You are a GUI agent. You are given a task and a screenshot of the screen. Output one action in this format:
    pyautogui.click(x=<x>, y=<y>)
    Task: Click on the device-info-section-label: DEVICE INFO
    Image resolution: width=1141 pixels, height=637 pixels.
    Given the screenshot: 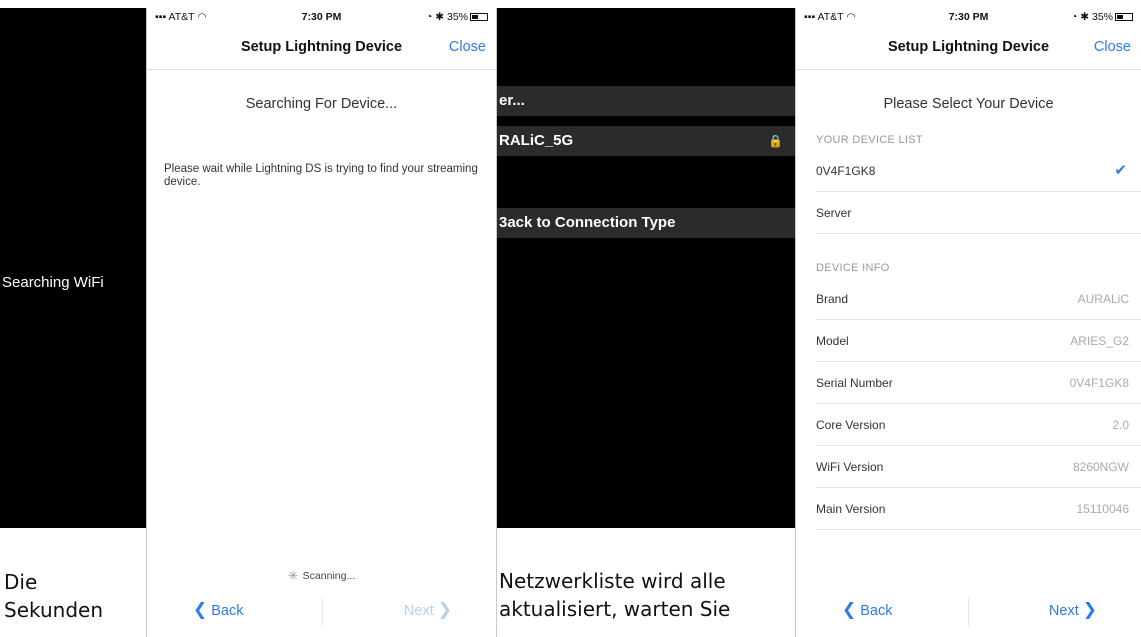 What is the action you would take?
    pyautogui.click(x=853, y=268)
    